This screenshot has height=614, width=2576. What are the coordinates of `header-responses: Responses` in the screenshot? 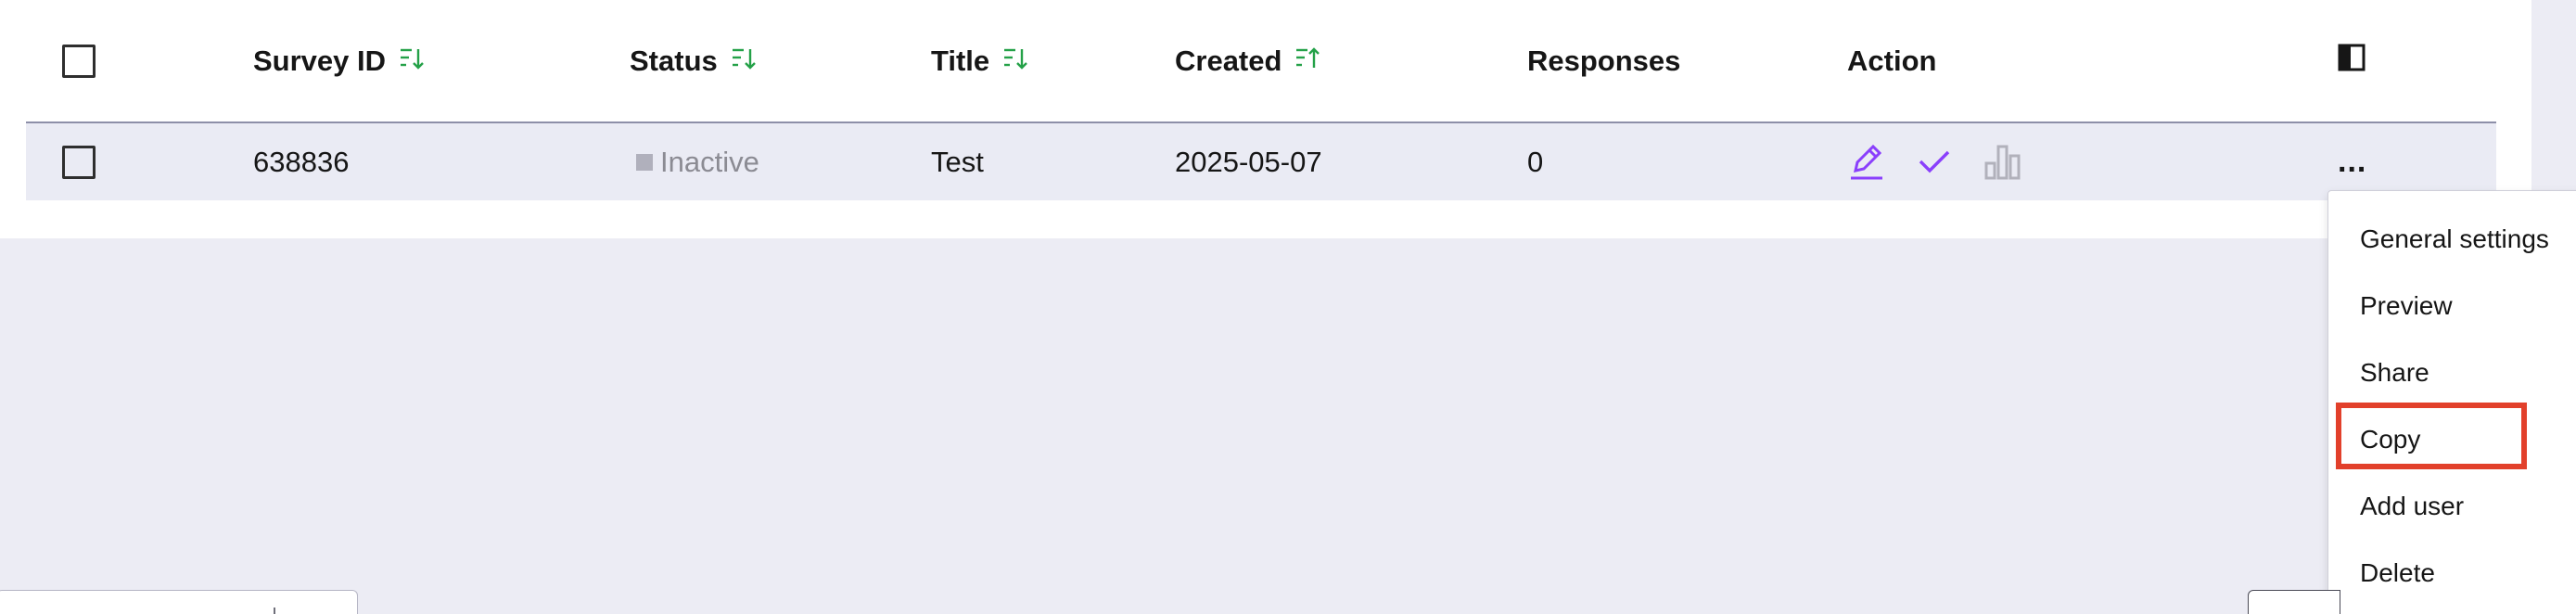 It's located at (1604, 61).